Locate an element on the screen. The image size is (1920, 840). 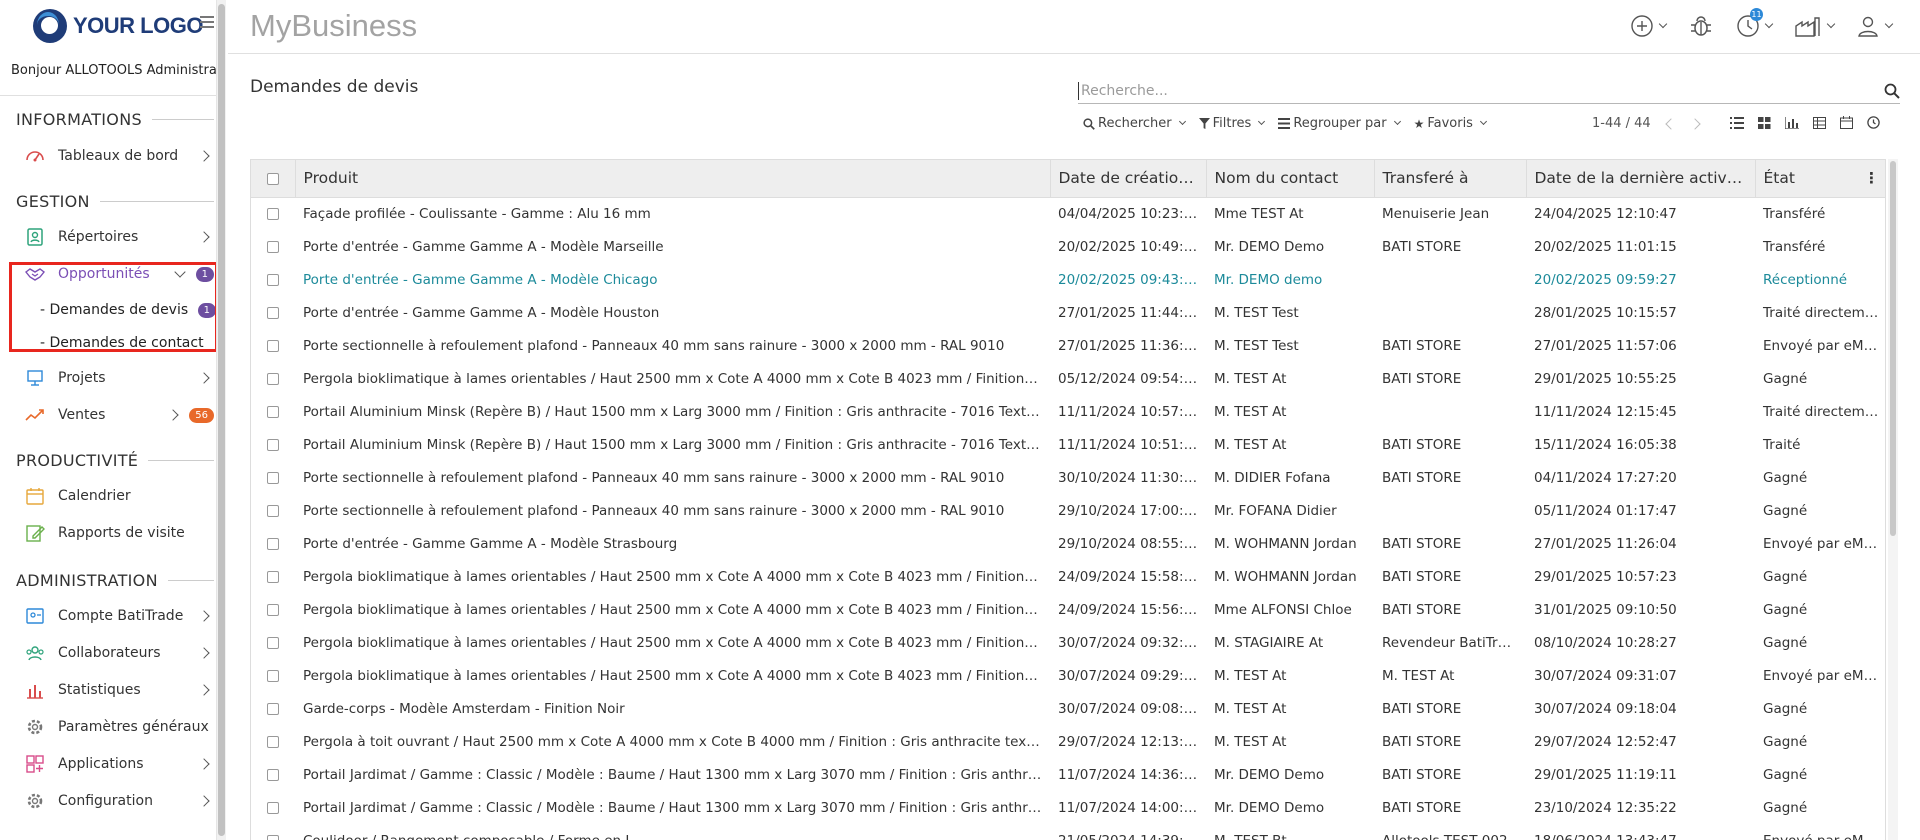
list-view-icon is located at coordinates (1737, 122).